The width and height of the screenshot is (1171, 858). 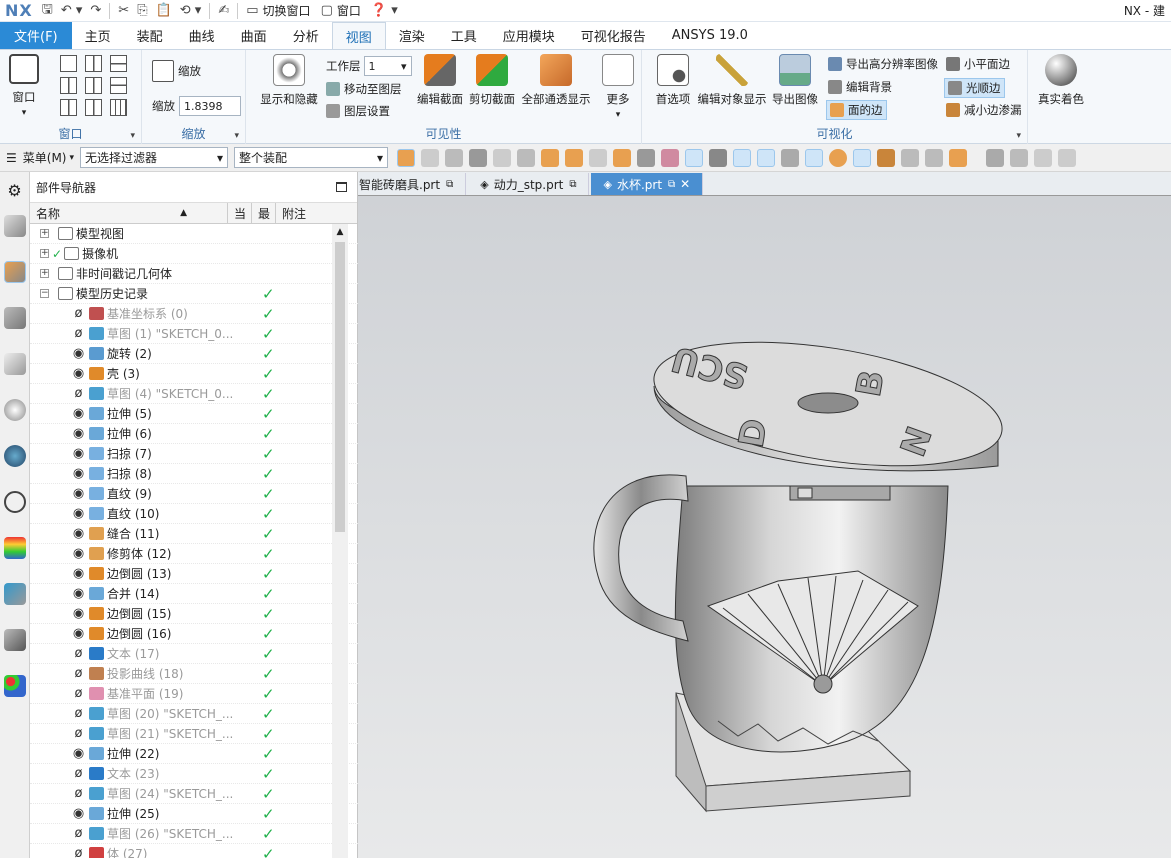 I want to click on tree-row: ◉ 旋转 (2) ✓, so click(x=194, y=354).